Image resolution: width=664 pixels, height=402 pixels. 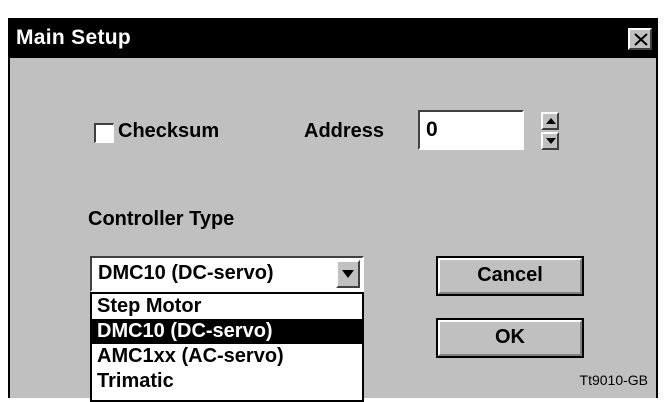 What do you see at coordinates (333, 39) in the screenshot?
I see `title-bar: Main Setup` at bounding box center [333, 39].